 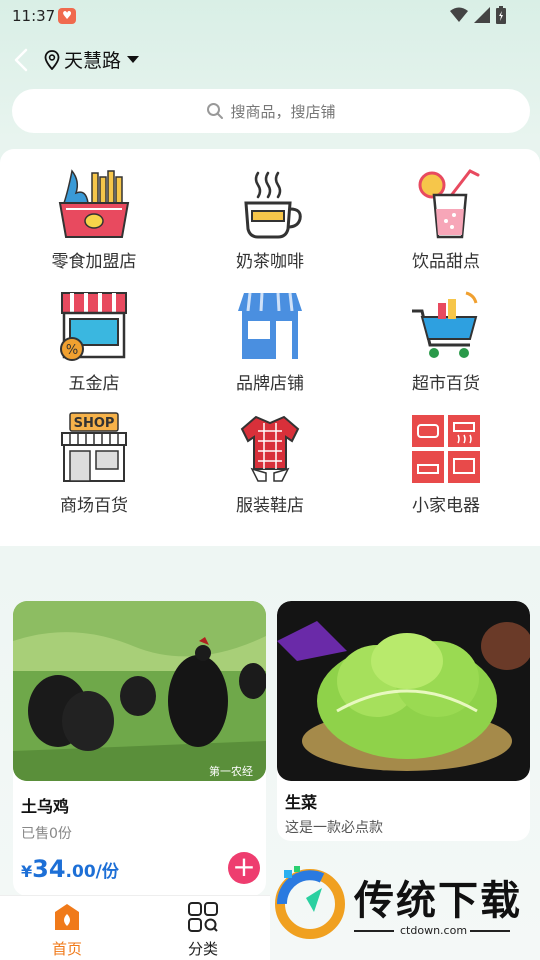 I want to click on shop-building-icon: SHOP, so click(x=94, y=447).